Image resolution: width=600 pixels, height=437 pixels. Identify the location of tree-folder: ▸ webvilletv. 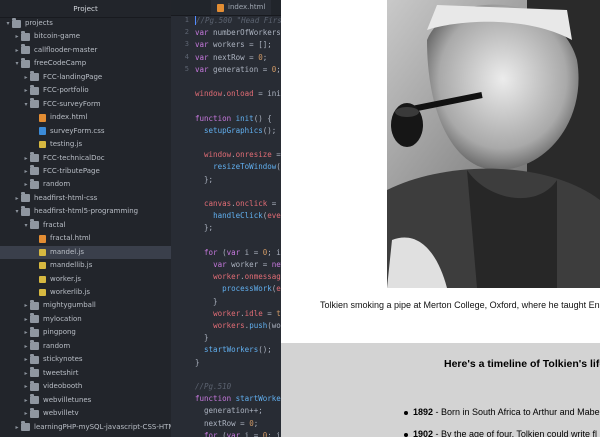
(50, 413).